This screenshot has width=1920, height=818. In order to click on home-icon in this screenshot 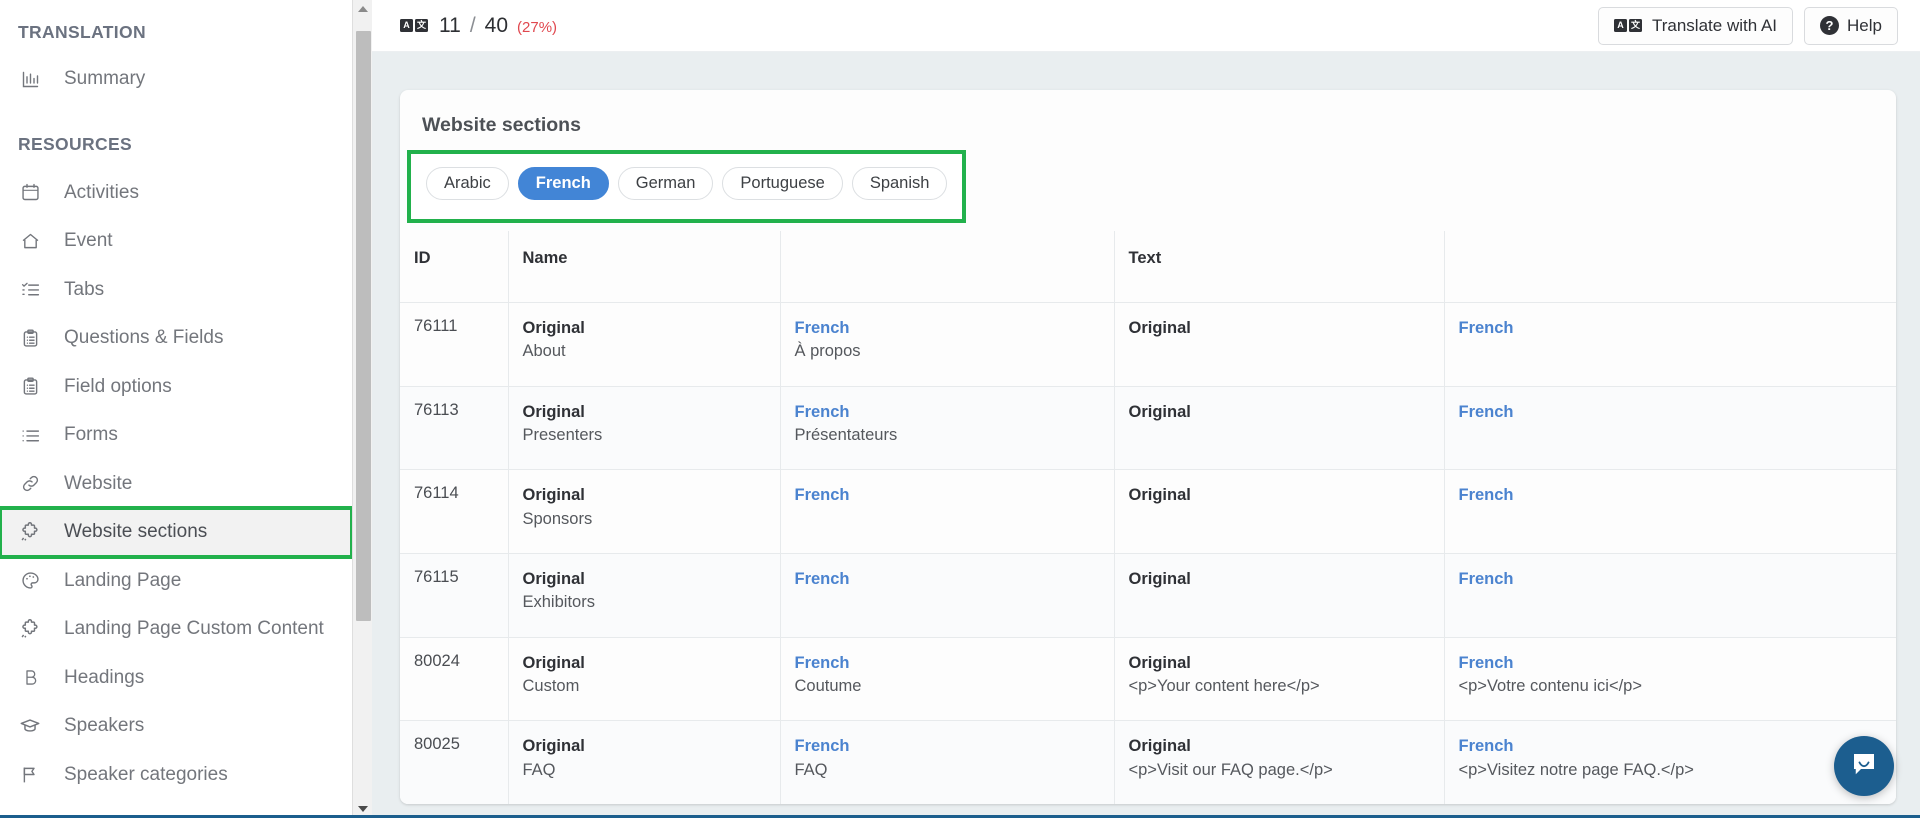, I will do `click(30, 241)`.